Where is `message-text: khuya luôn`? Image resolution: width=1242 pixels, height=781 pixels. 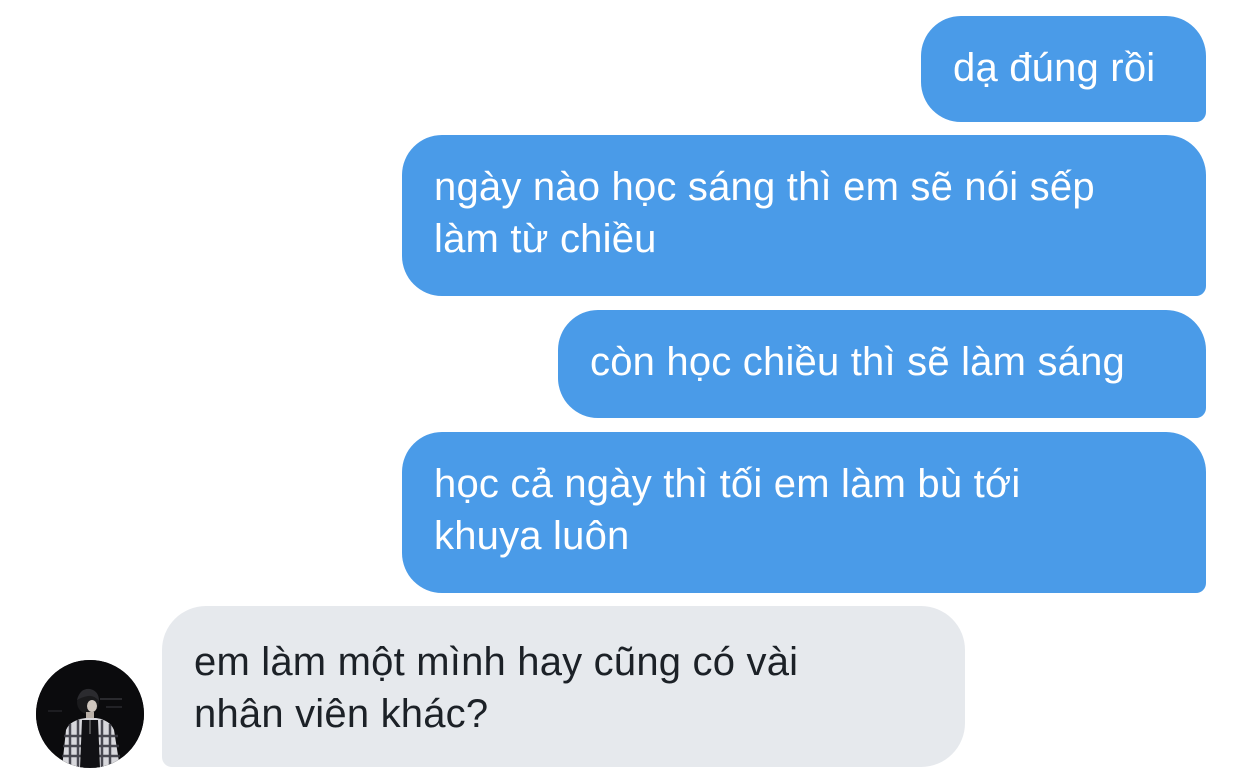 message-text: khuya luôn is located at coordinates (532, 536).